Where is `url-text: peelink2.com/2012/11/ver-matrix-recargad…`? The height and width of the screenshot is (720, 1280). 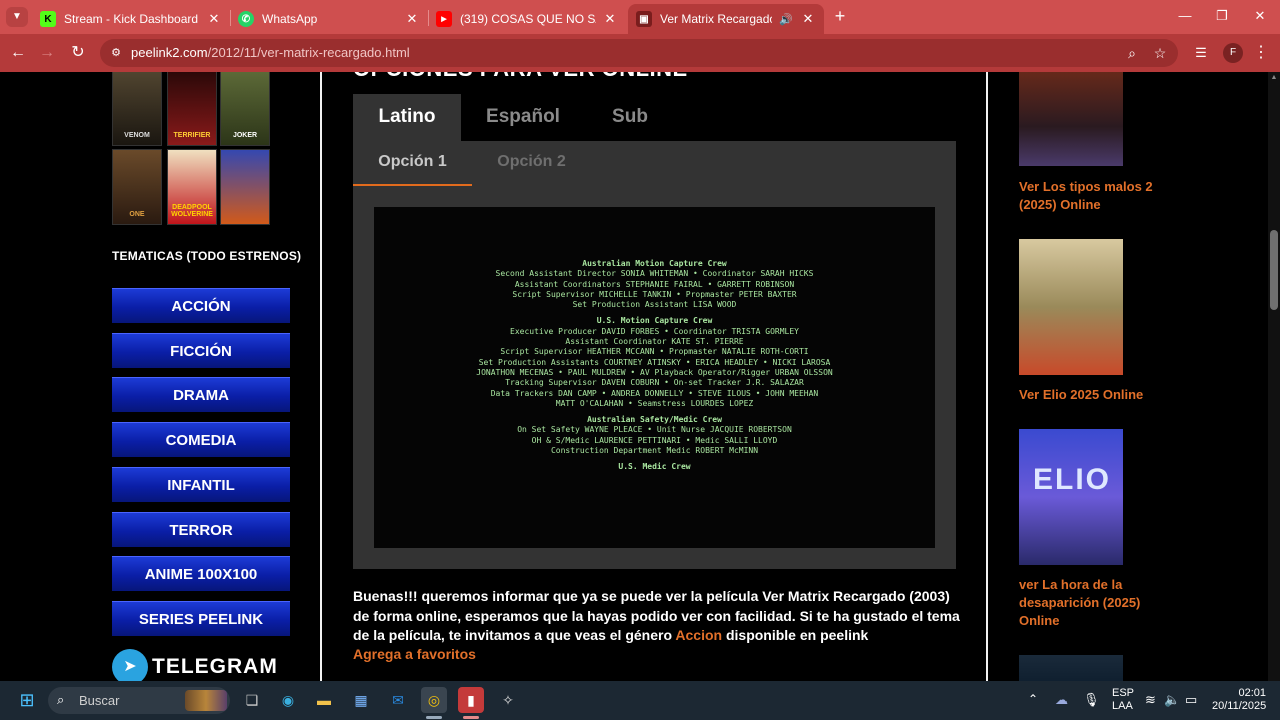
url-text: peelink2.com/2012/11/ver-matrix-recargad… is located at coordinates (270, 52).